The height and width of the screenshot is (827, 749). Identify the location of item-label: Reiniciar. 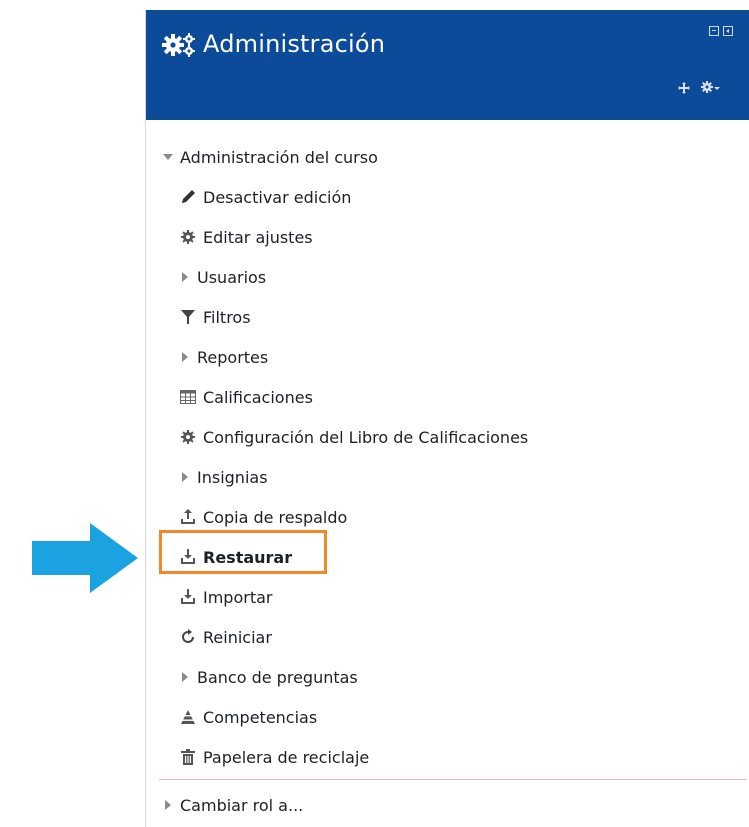
(237, 637).